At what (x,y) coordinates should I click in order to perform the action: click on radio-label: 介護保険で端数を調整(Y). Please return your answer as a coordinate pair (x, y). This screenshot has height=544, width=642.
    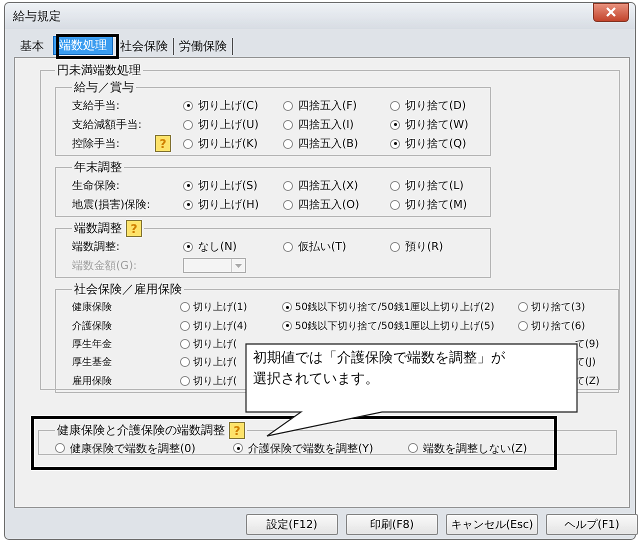
    Looking at the image, I should click on (311, 448).